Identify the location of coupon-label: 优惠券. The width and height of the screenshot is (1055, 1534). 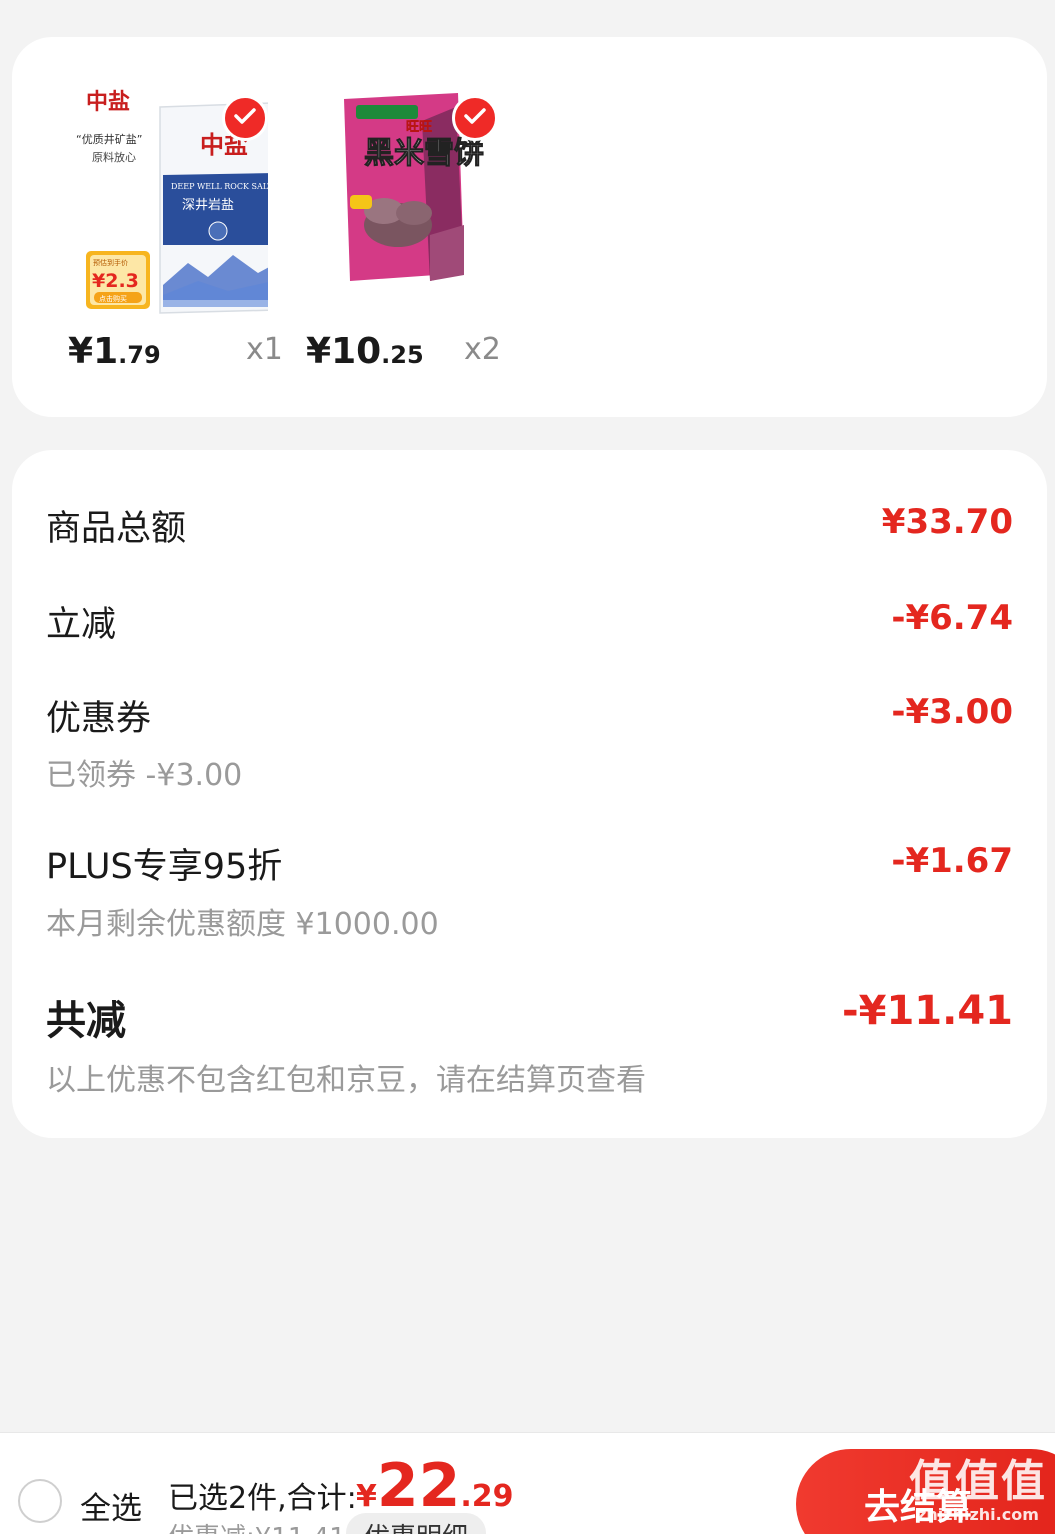
(99, 719).